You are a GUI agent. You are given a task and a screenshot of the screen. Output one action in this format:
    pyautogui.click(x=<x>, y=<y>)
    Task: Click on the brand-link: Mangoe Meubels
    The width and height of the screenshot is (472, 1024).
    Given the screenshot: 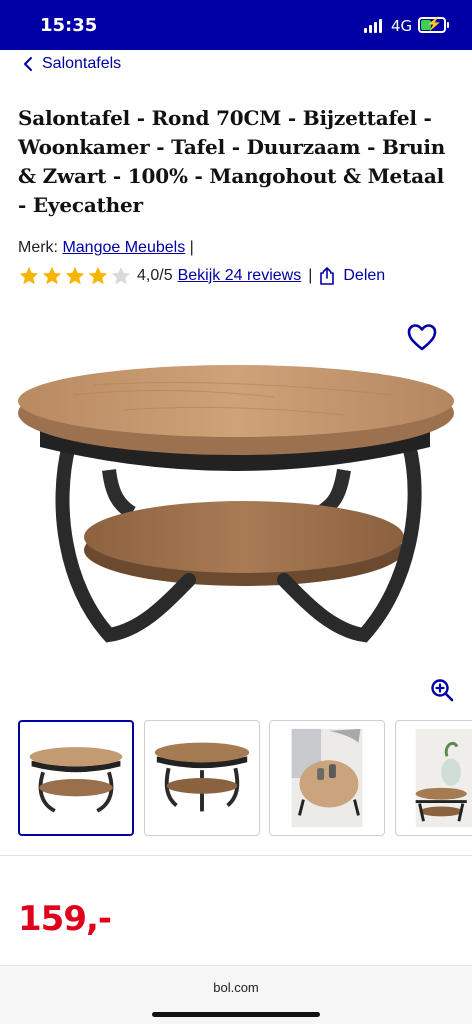 What is the action you would take?
    pyautogui.click(x=123, y=247)
    